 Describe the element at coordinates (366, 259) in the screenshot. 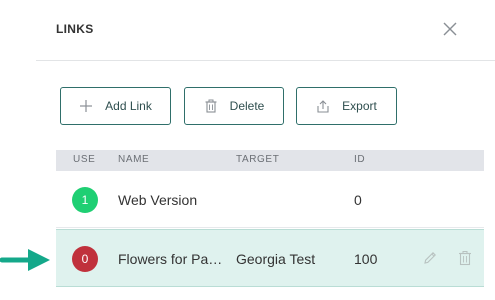

I see `link-id: 100` at that location.